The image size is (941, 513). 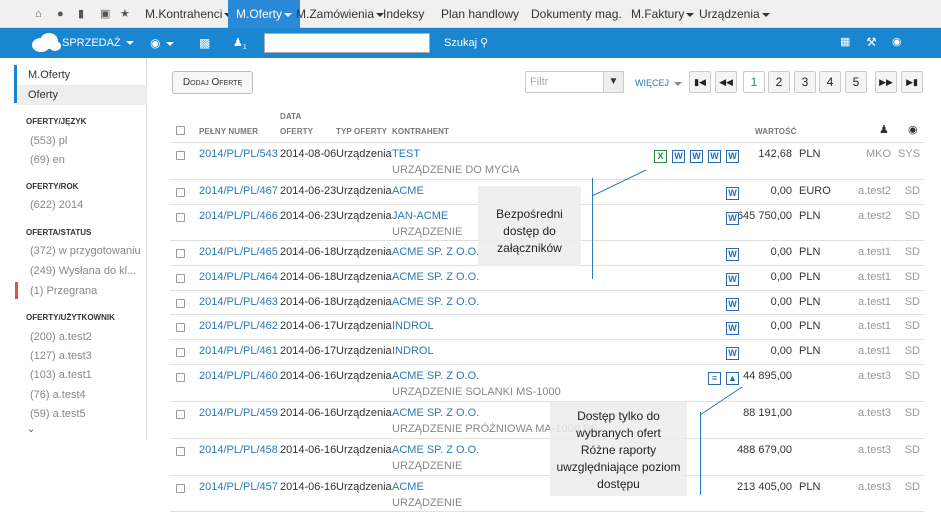 What do you see at coordinates (406, 154) in the screenshot?
I see `client-link: TEST` at bounding box center [406, 154].